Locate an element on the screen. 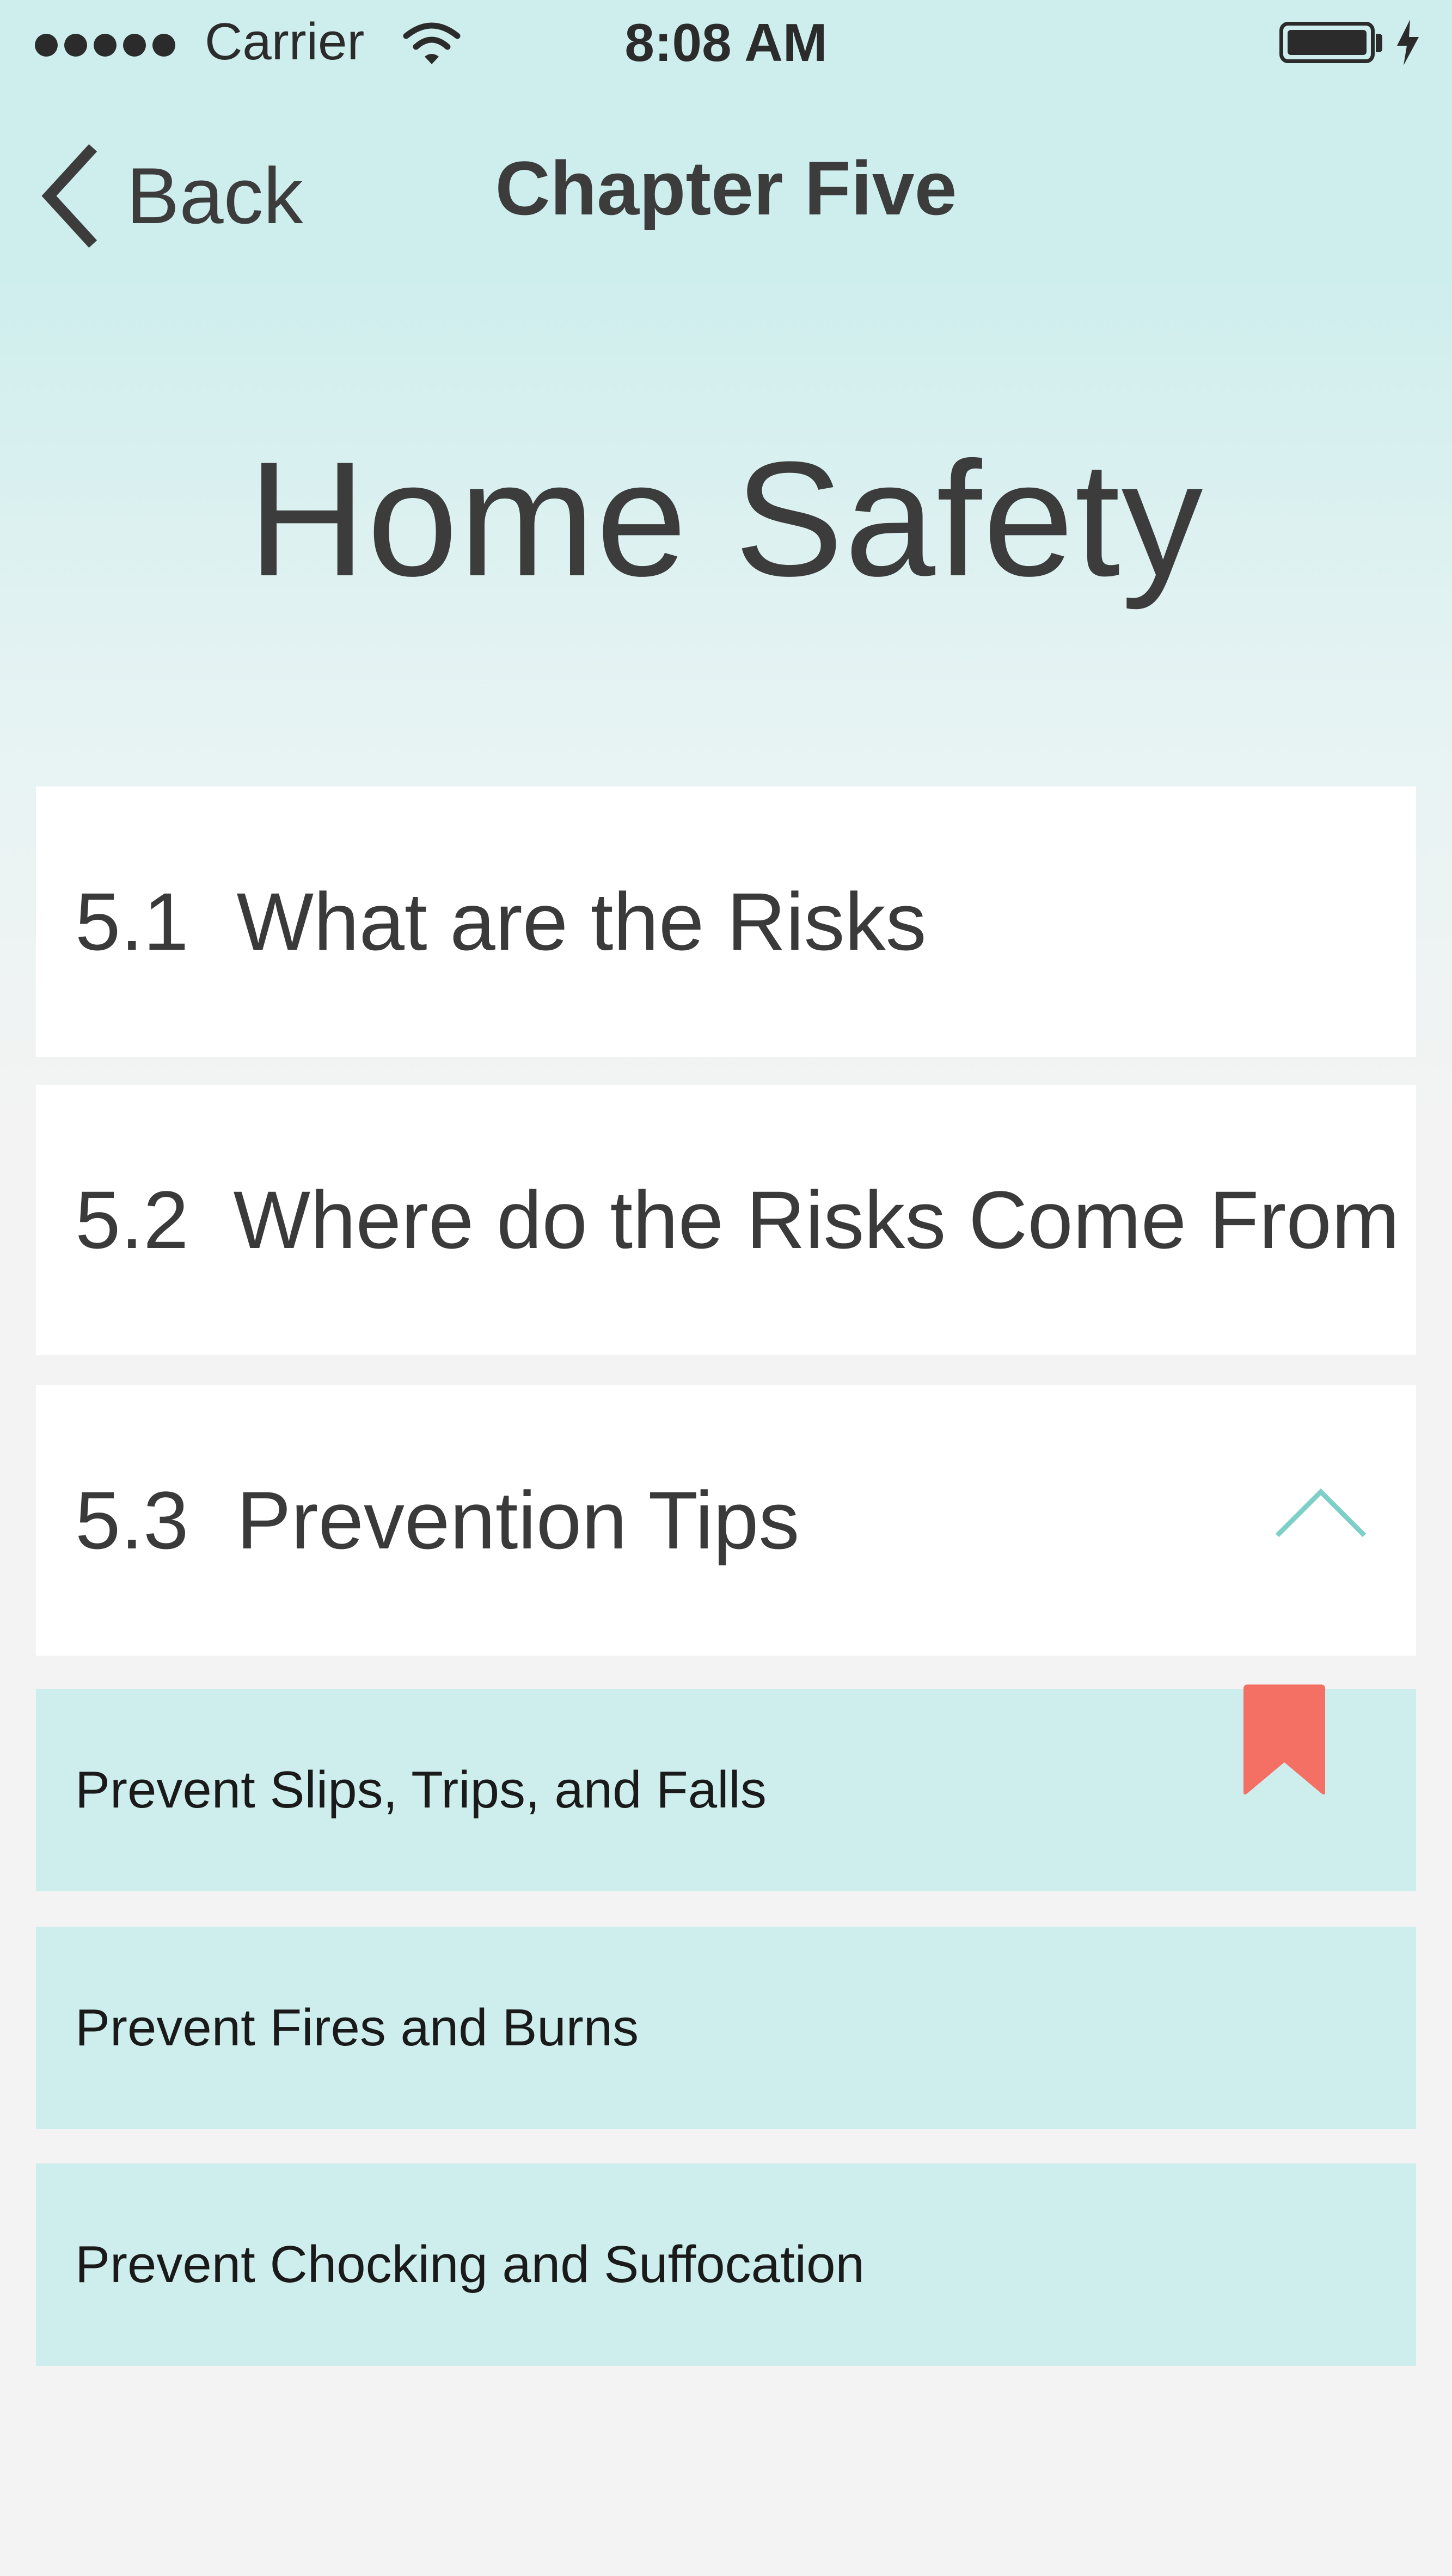 The image size is (1452, 2576). section-5-1: 5.1 What are the Risks is located at coordinates (726, 921).